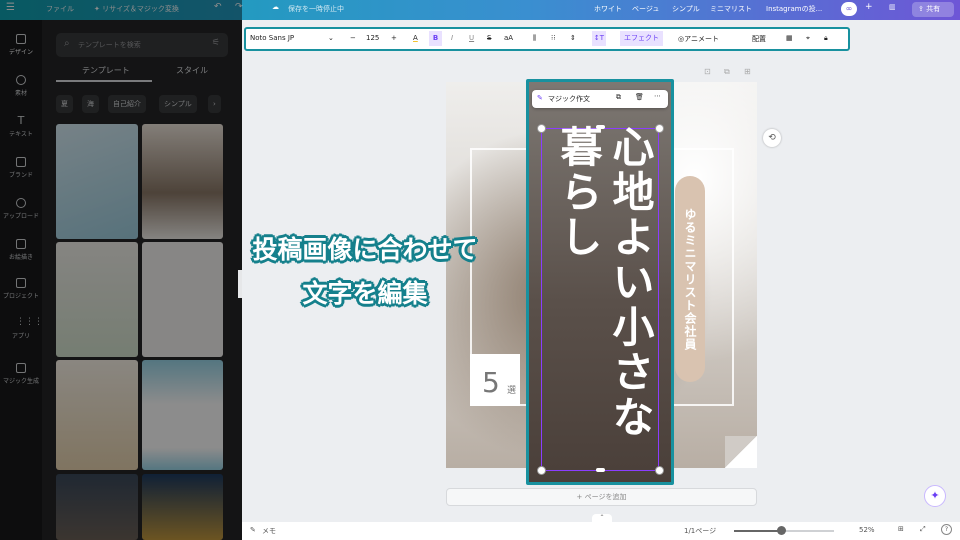 This screenshot has height=540, width=960. I want to click on show-pages-handle: ⌃, so click(602, 518).